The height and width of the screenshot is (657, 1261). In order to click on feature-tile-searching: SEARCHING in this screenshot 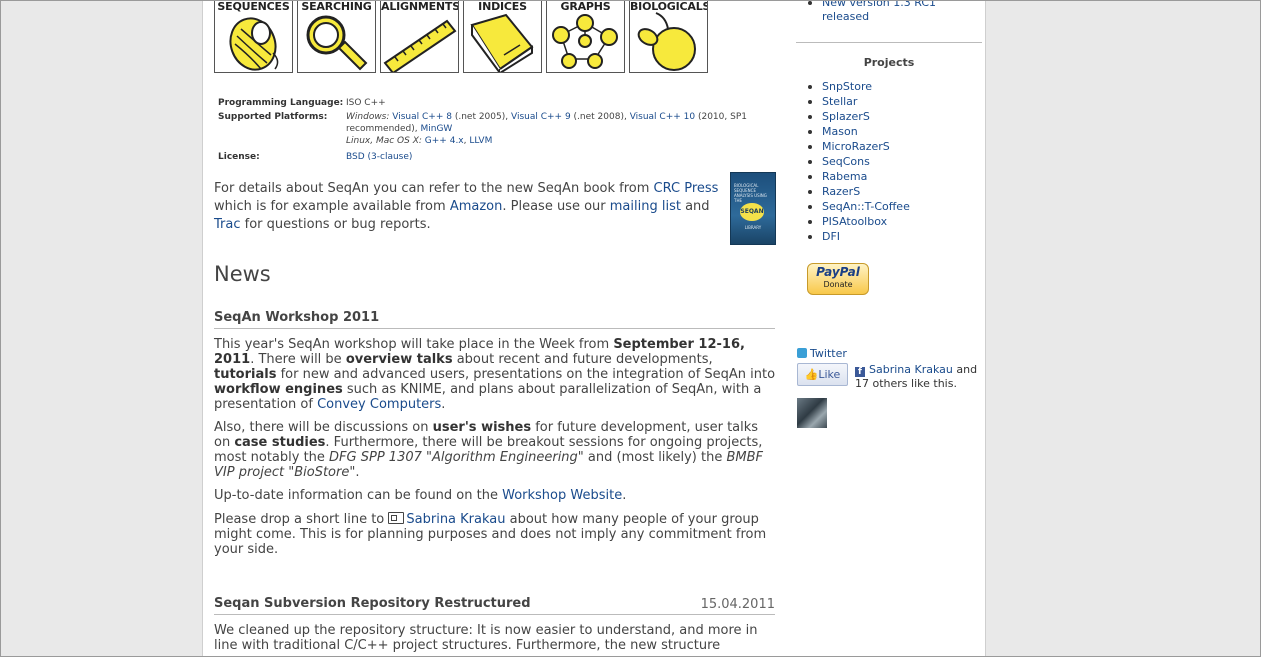, I will do `click(336, 37)`.